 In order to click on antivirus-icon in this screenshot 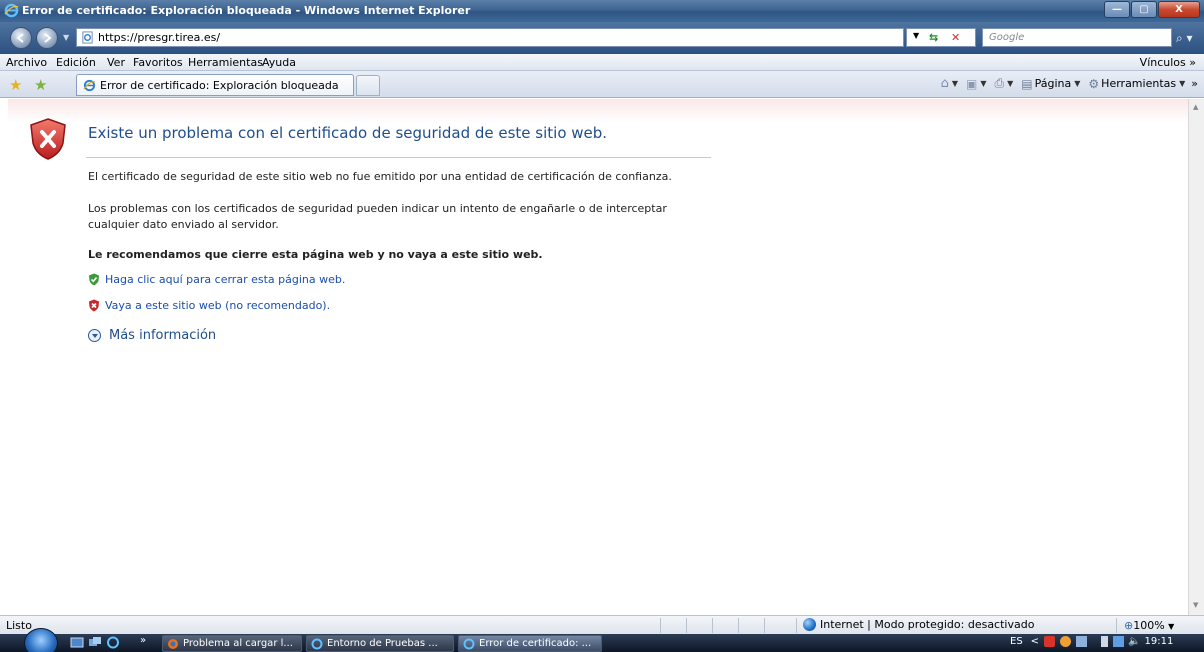, I will do `click(1050, 641)`.